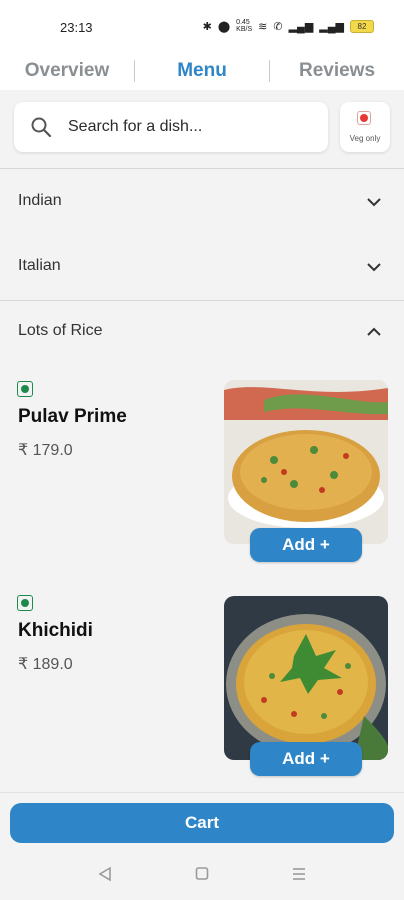  Describe the element at coordinates (263, 26) in the screenshot. I see `wifi-icon: ≋` at that location.